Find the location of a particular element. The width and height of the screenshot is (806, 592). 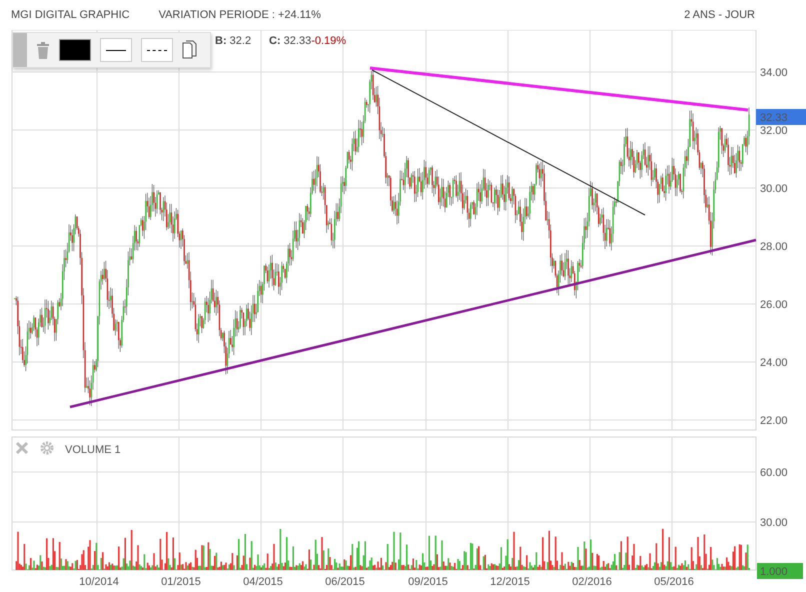

price-axis-label: 28.00 is located at coordinates (774, 247).